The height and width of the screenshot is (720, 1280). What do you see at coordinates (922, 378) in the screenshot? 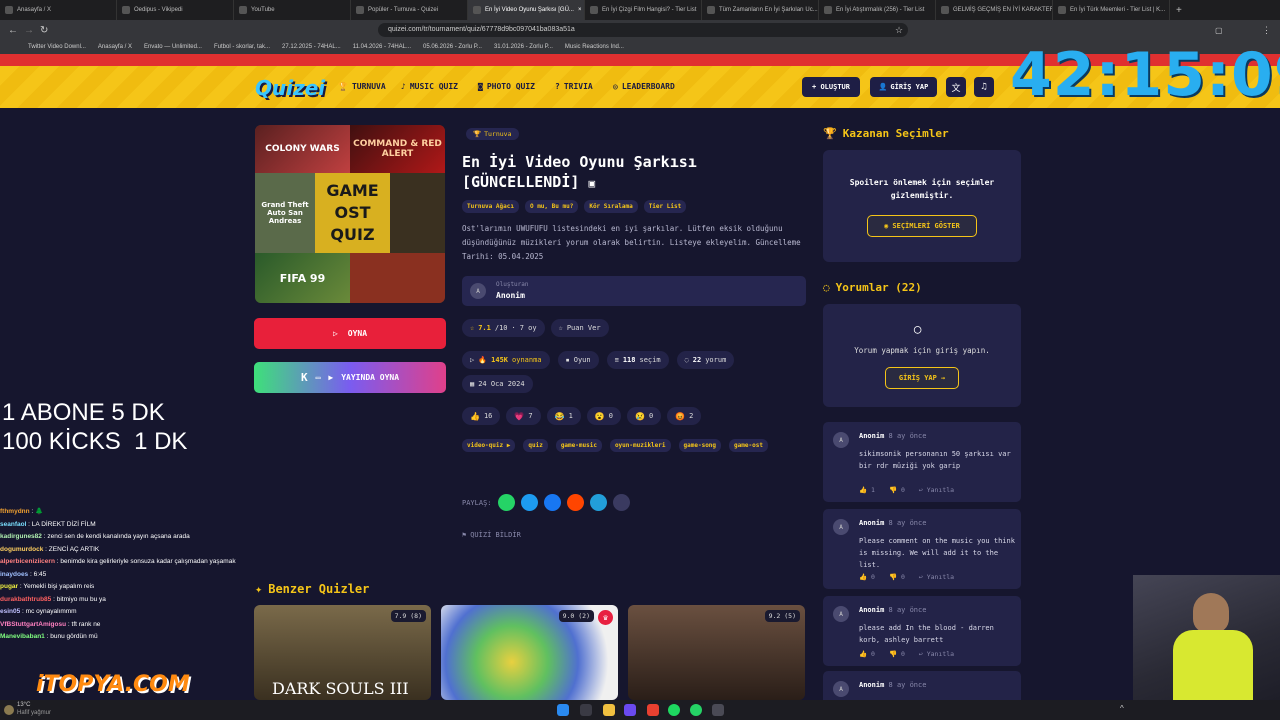
I see `comment-login-button: GİRİŞ YAP →` at bounding box center [922, 378].